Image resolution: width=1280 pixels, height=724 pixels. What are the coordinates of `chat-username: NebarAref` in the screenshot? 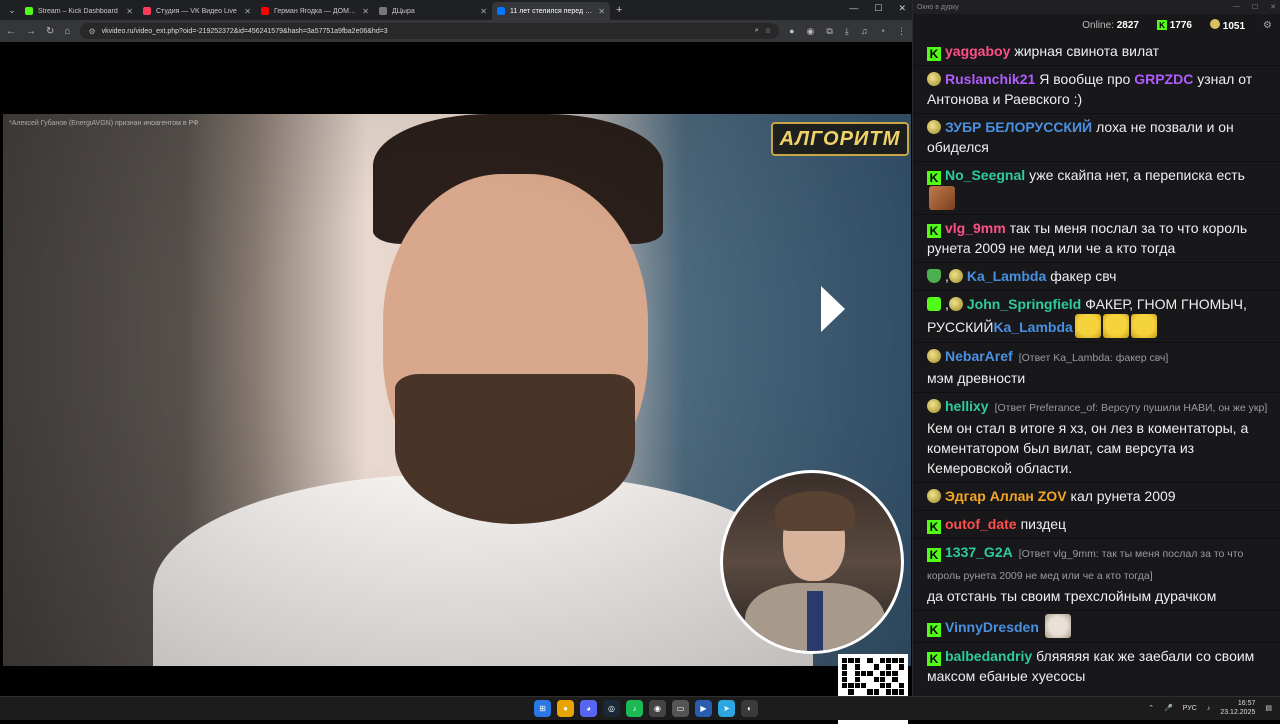 It's located at (979, 356).